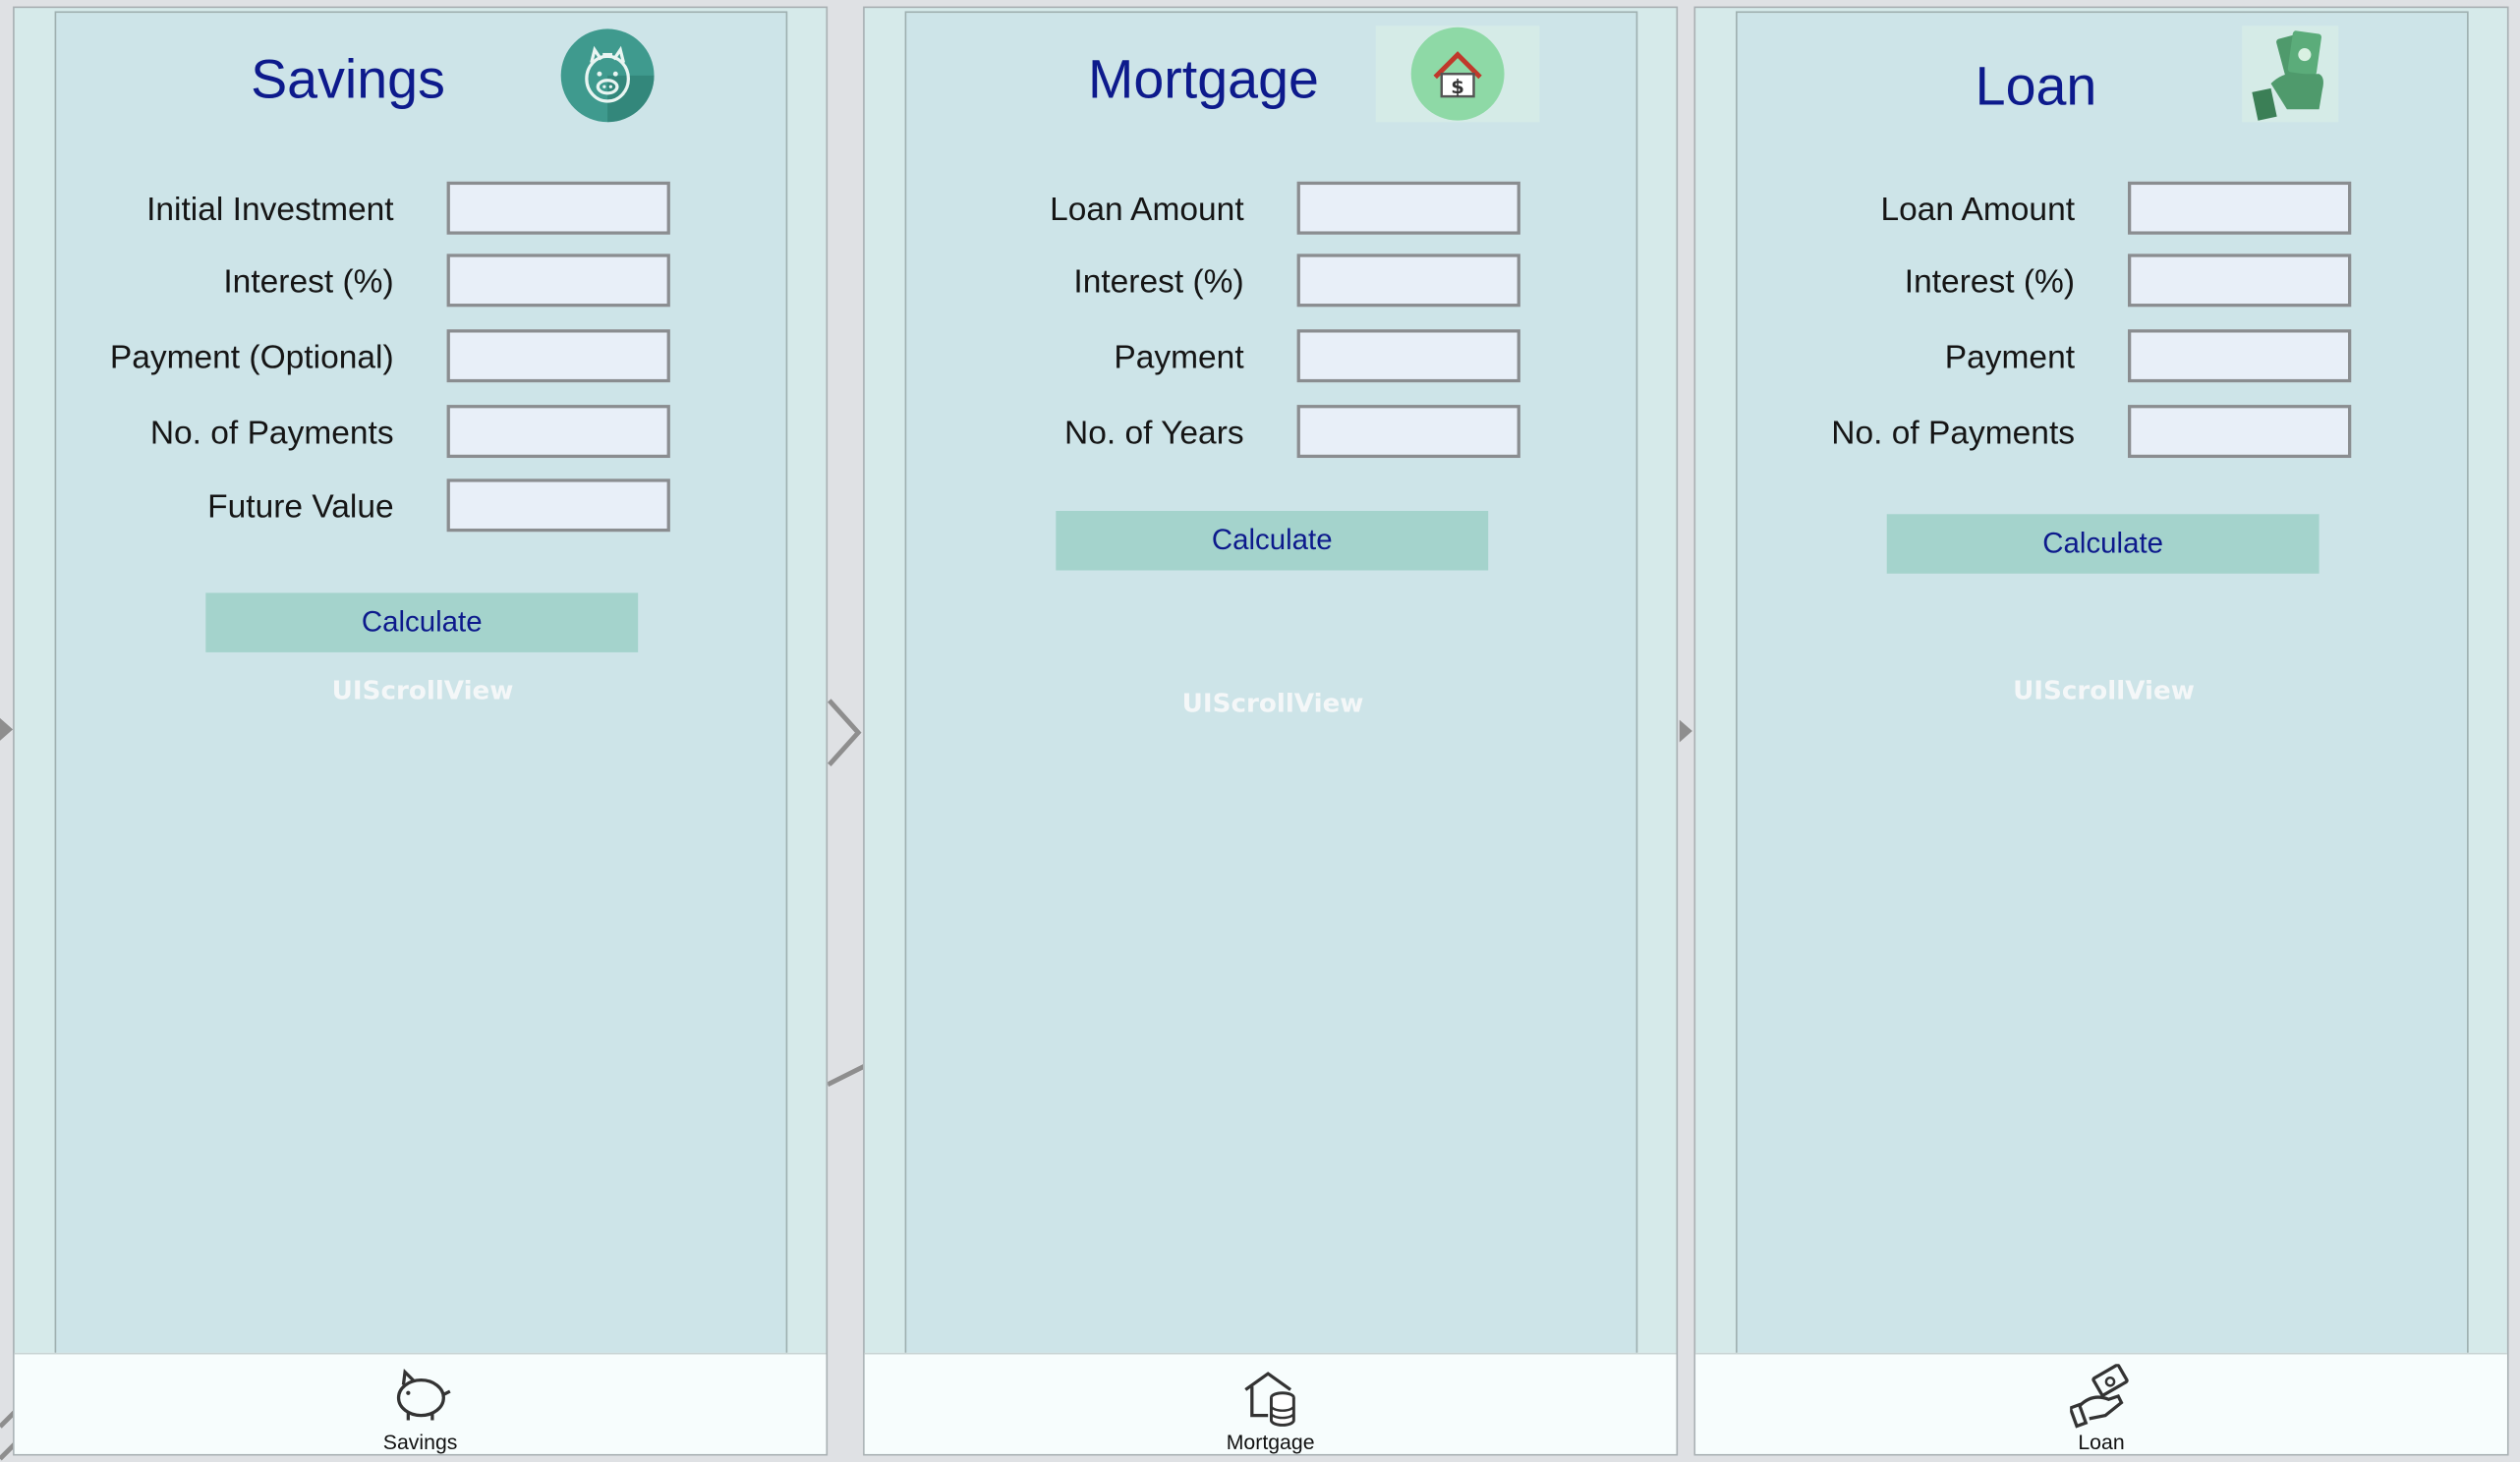 Image resolution: width=2520 pixels, height=1462 pixels. Describe the element at coordinates (422, 357) in the screenshot. I see `form-row-payment-optional: Payment (Optional)` at that location.